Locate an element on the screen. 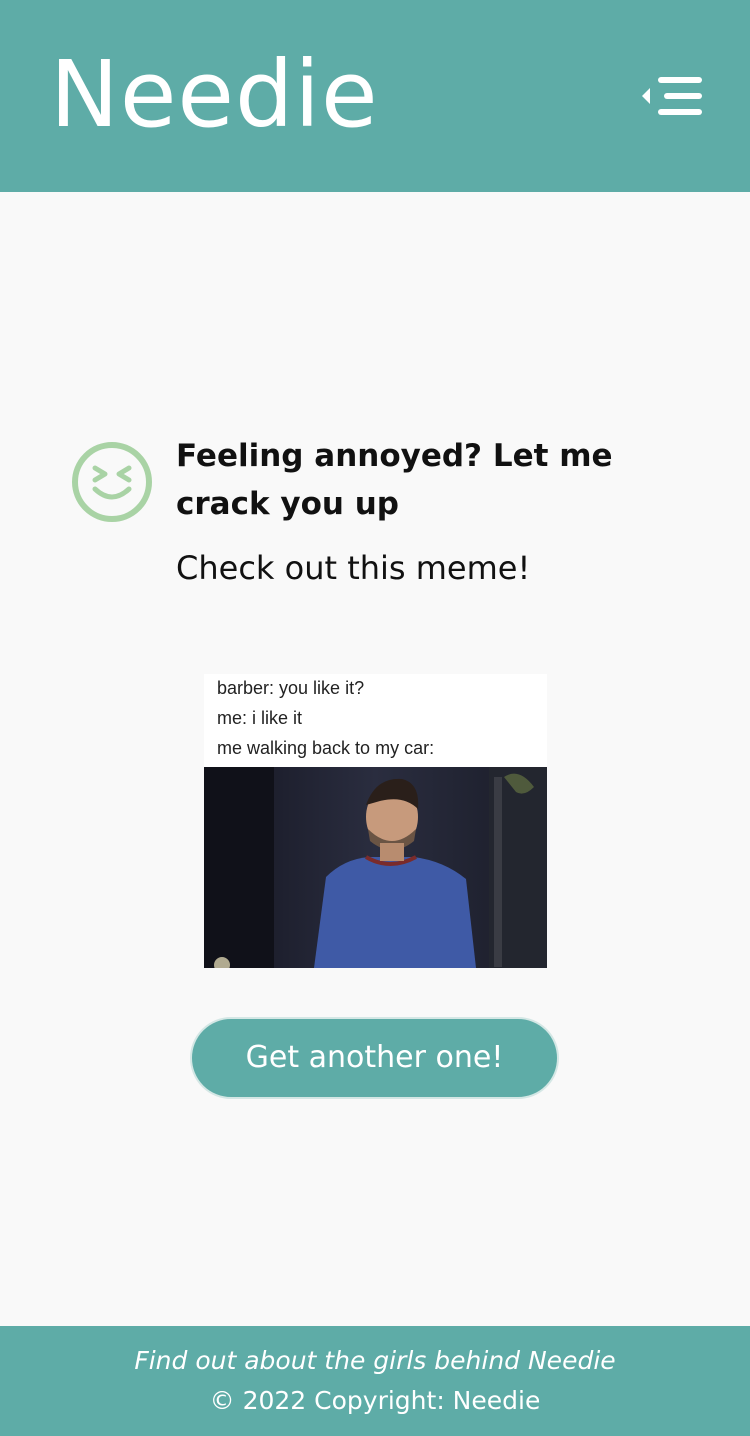 This screenshot has width=750, height=1436. app-header: Needie is located at coordinates (375, 96).